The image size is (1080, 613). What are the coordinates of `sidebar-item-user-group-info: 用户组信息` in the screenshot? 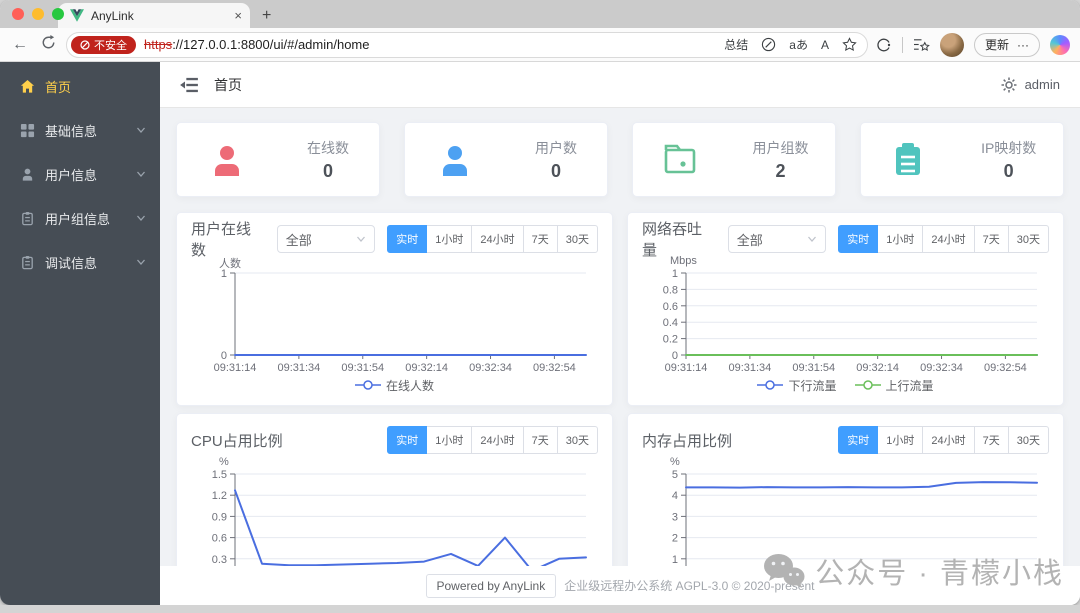 It's located at (80, 218).